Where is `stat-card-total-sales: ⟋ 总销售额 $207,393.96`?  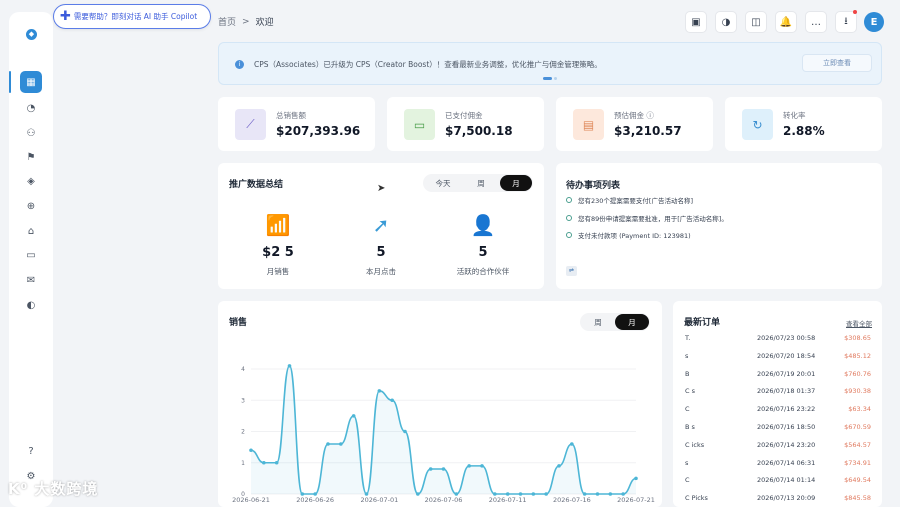 stat-card-total-sales: ⟋ 总销售额 $207,393.96 is located at coordinates (296, 124).